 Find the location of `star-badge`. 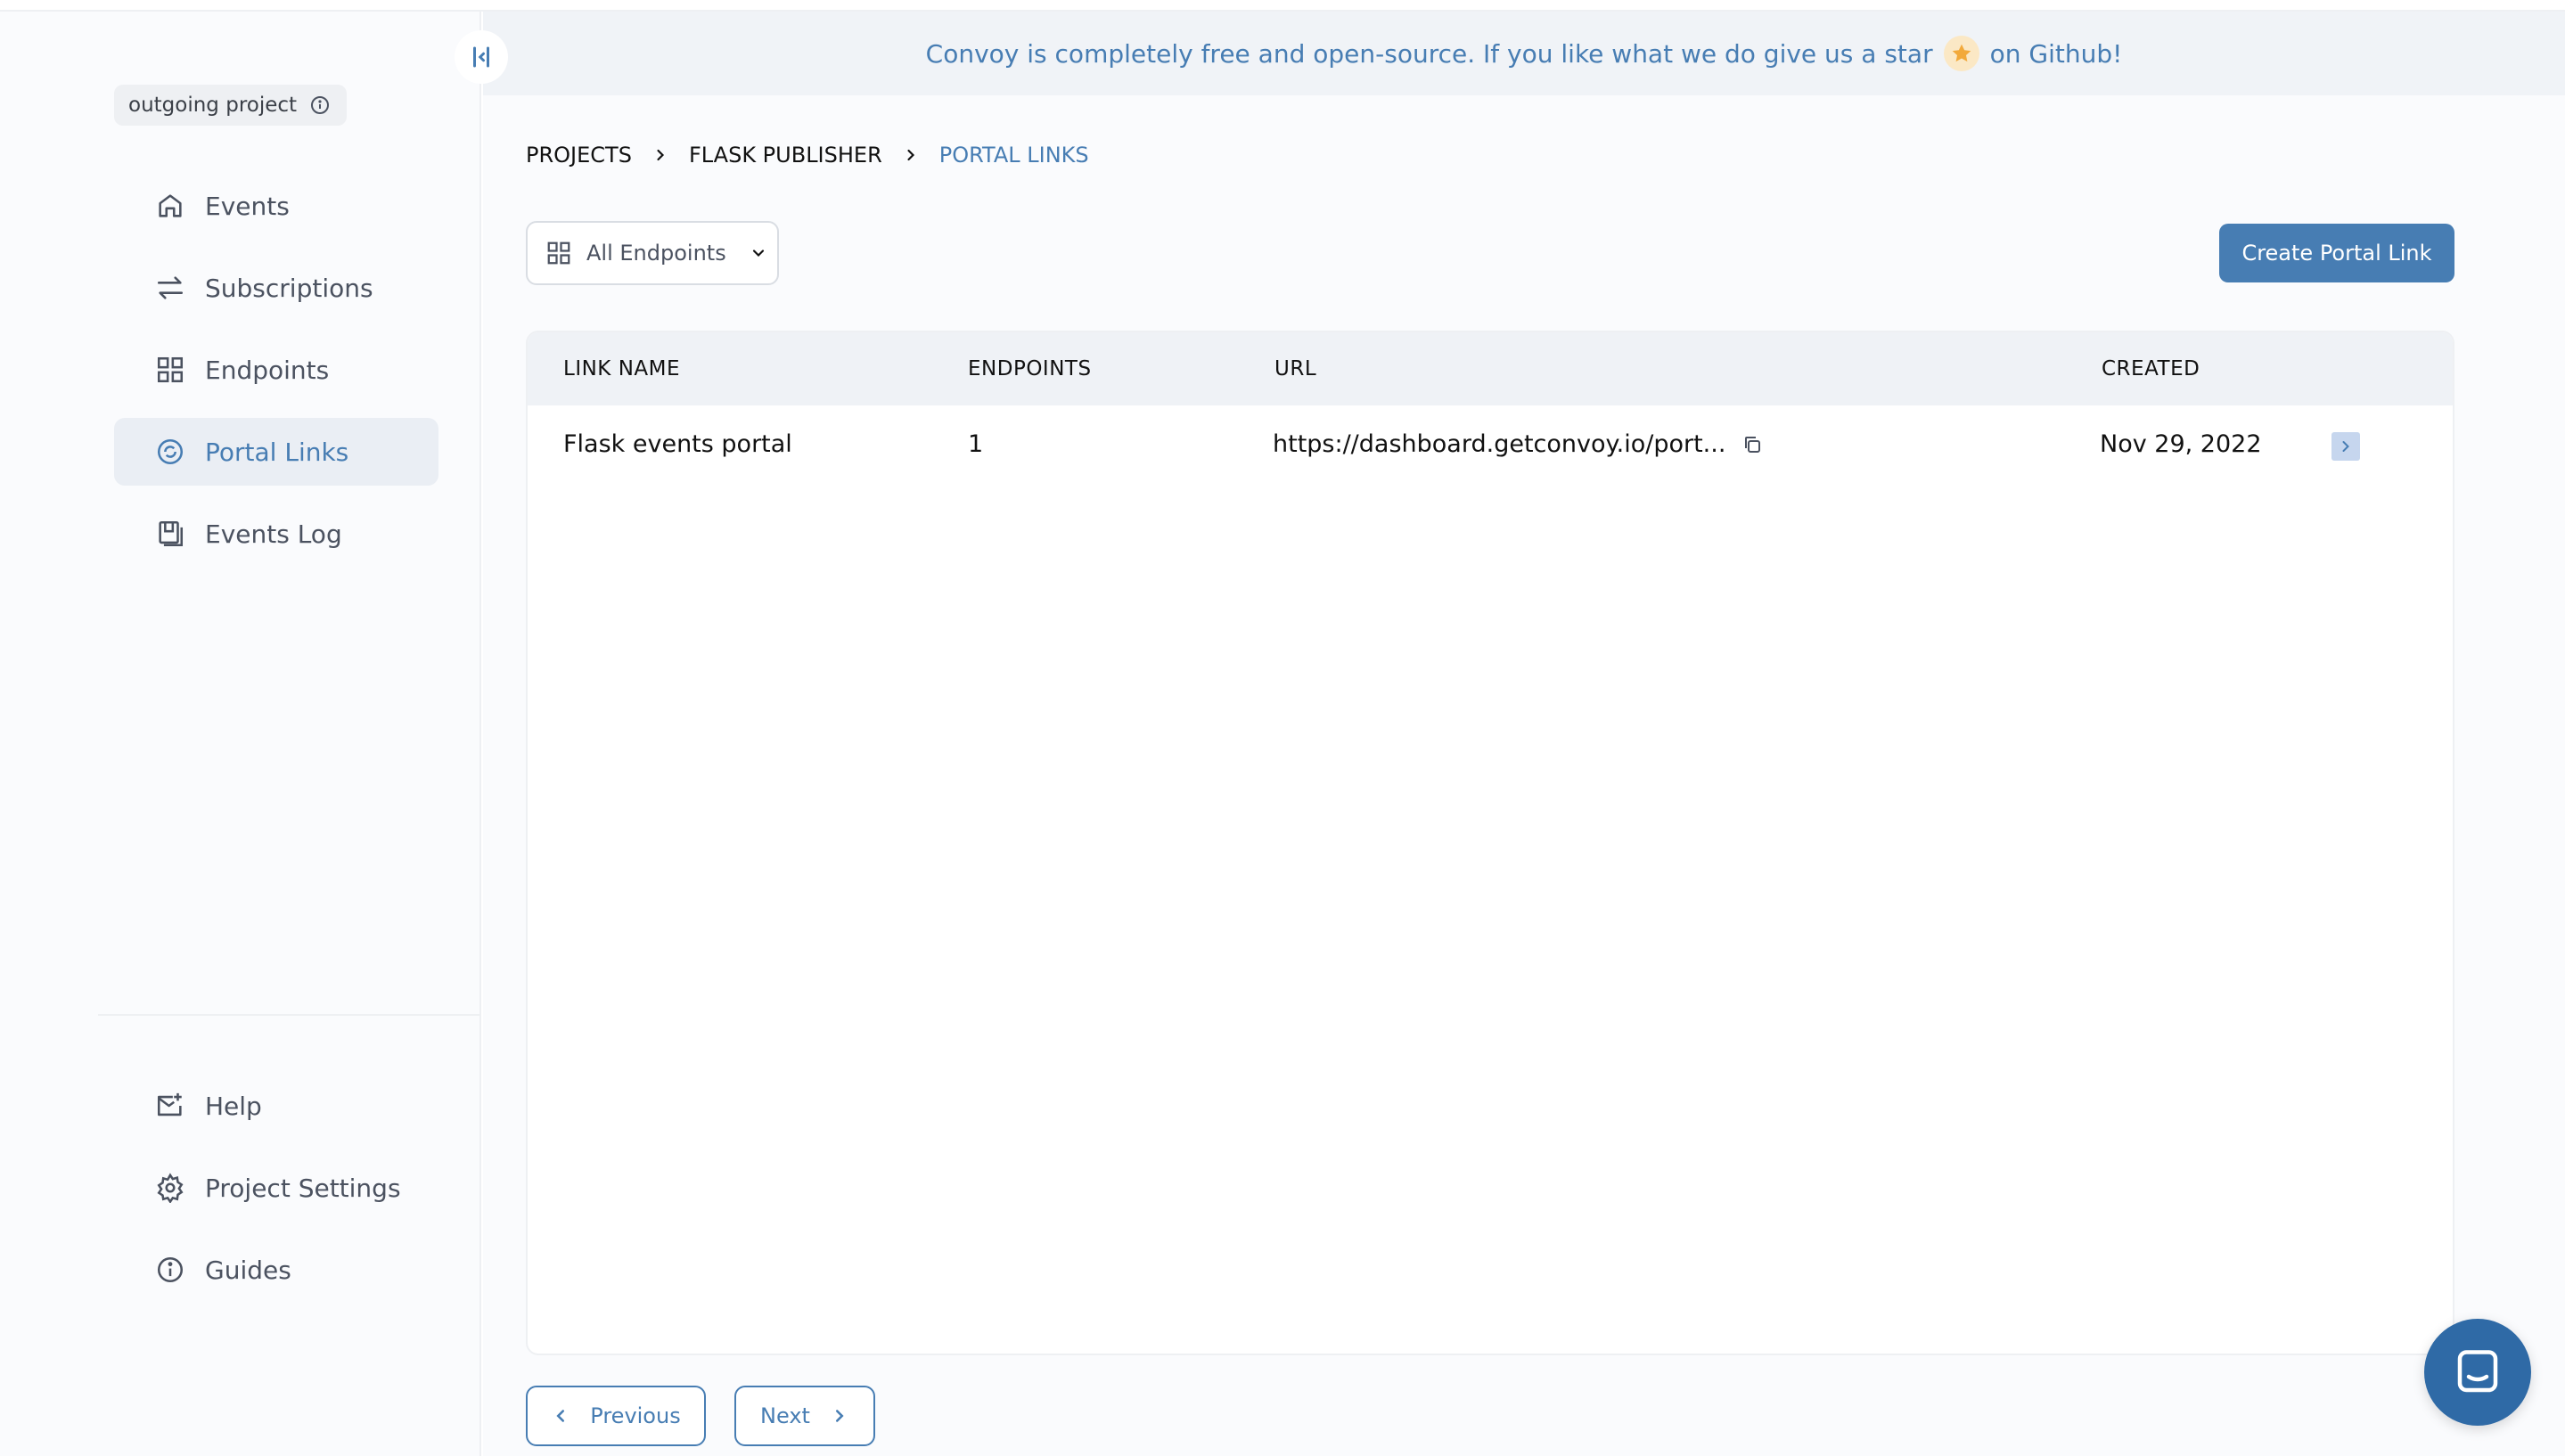

star-badge is located at coordinates (1961, 53).